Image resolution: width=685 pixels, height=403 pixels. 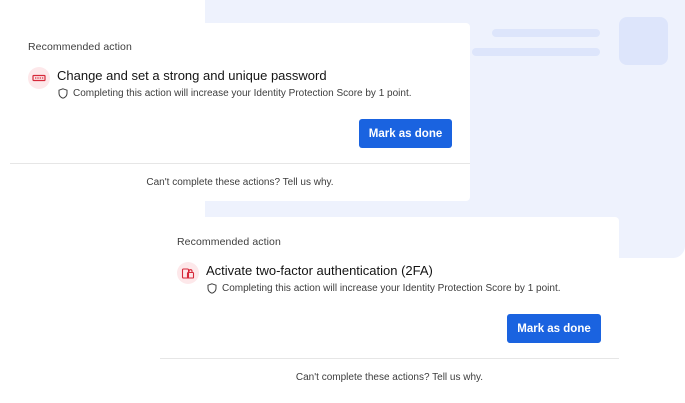 What do you see at coordinates (643, 41) in the screenshot?
I see `background-placeholder-avatar` at bounding box center [643, 41].